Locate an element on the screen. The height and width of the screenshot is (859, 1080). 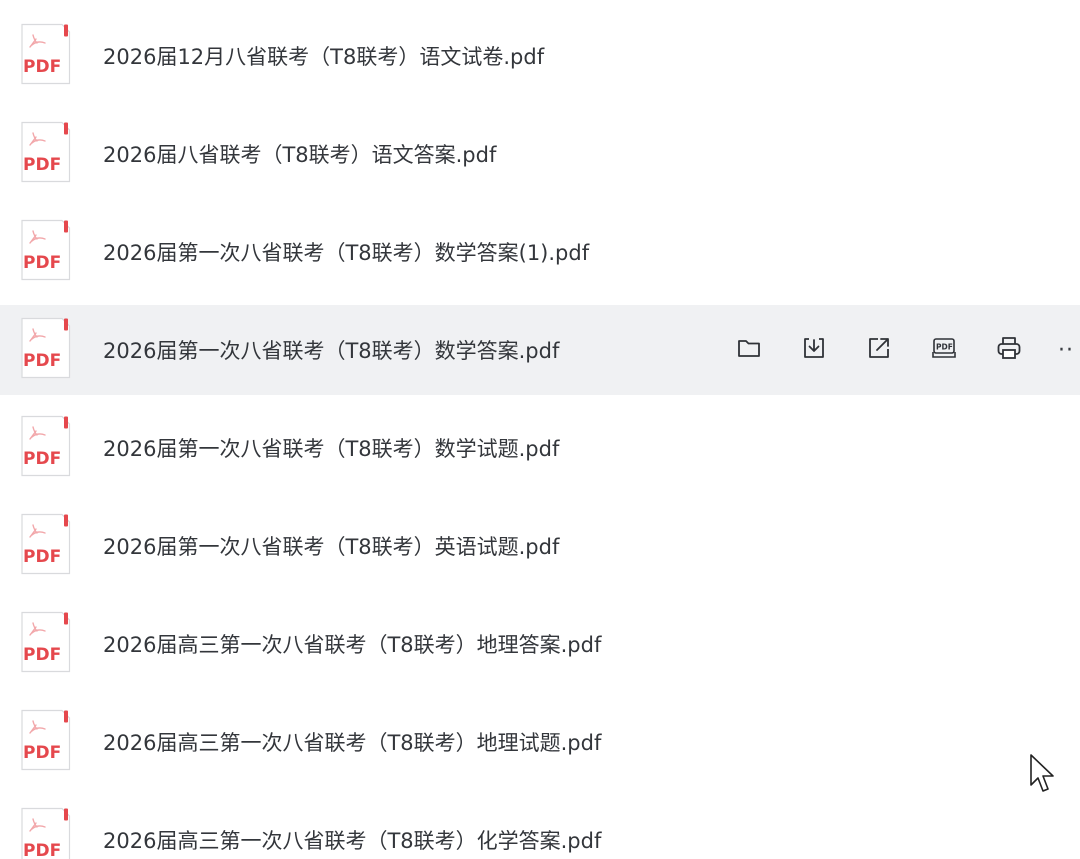
download-icon is located at coordinates (814, 350).